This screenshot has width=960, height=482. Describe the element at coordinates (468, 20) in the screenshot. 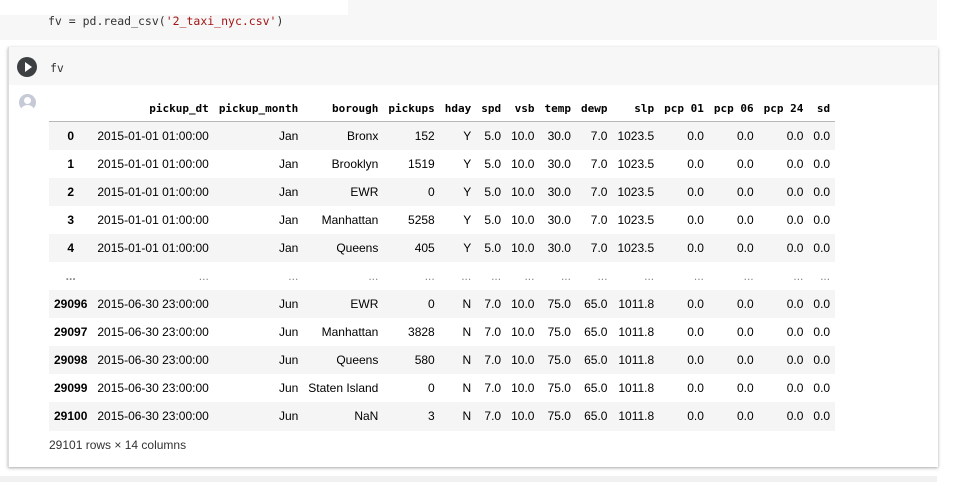

I see `previous-code-cell: fv = pd.read_csv('2_taxi_nyc.csv')` at that location.